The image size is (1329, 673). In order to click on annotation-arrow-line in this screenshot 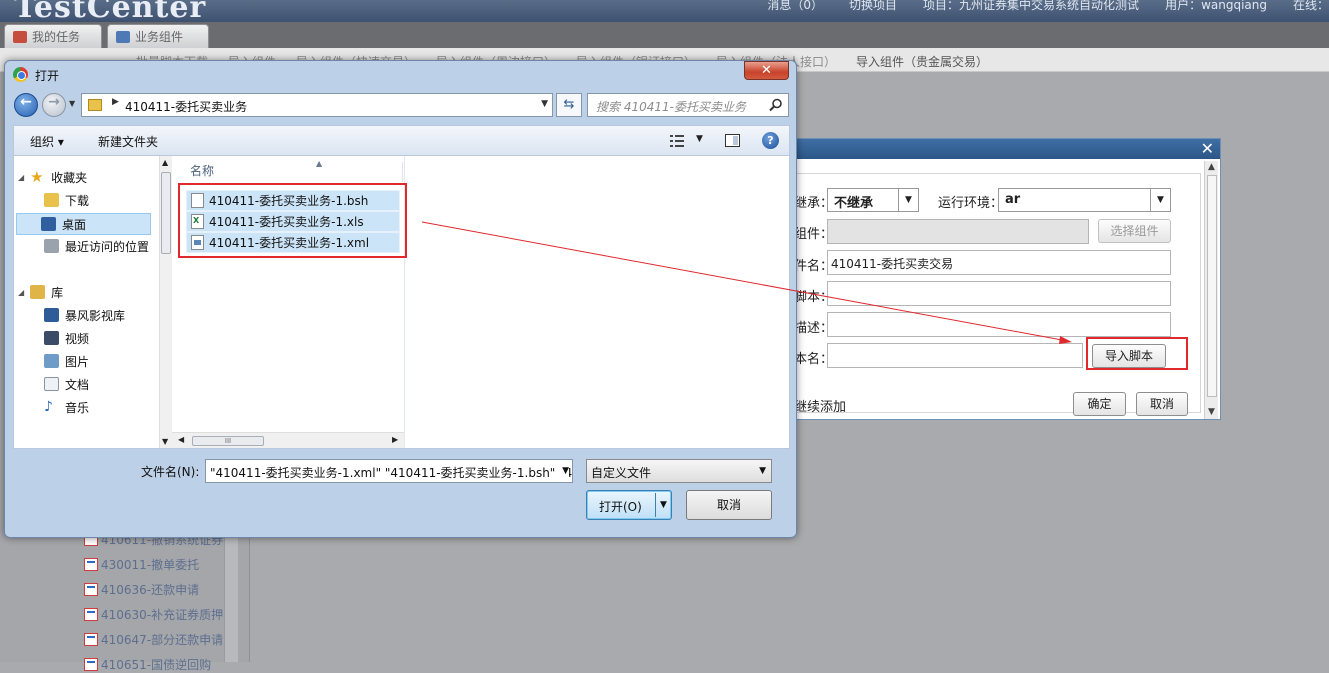, I will do `click(742, 281)`.